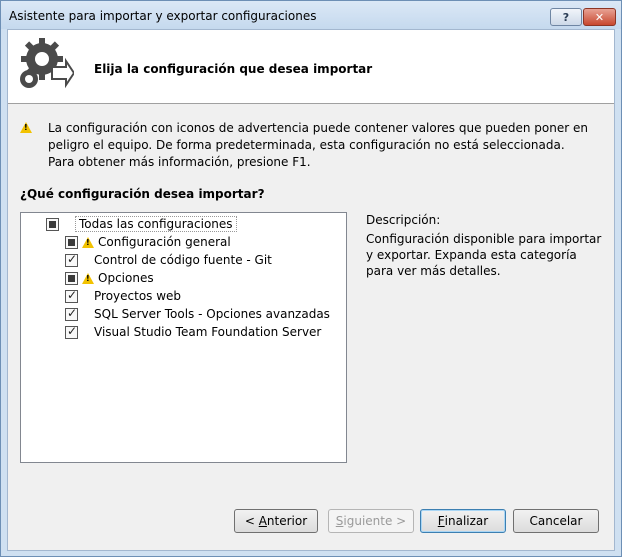  Describe the element at coordinates (403, 220) in the screenshot. I see `description-title: Descripción:` at that location.